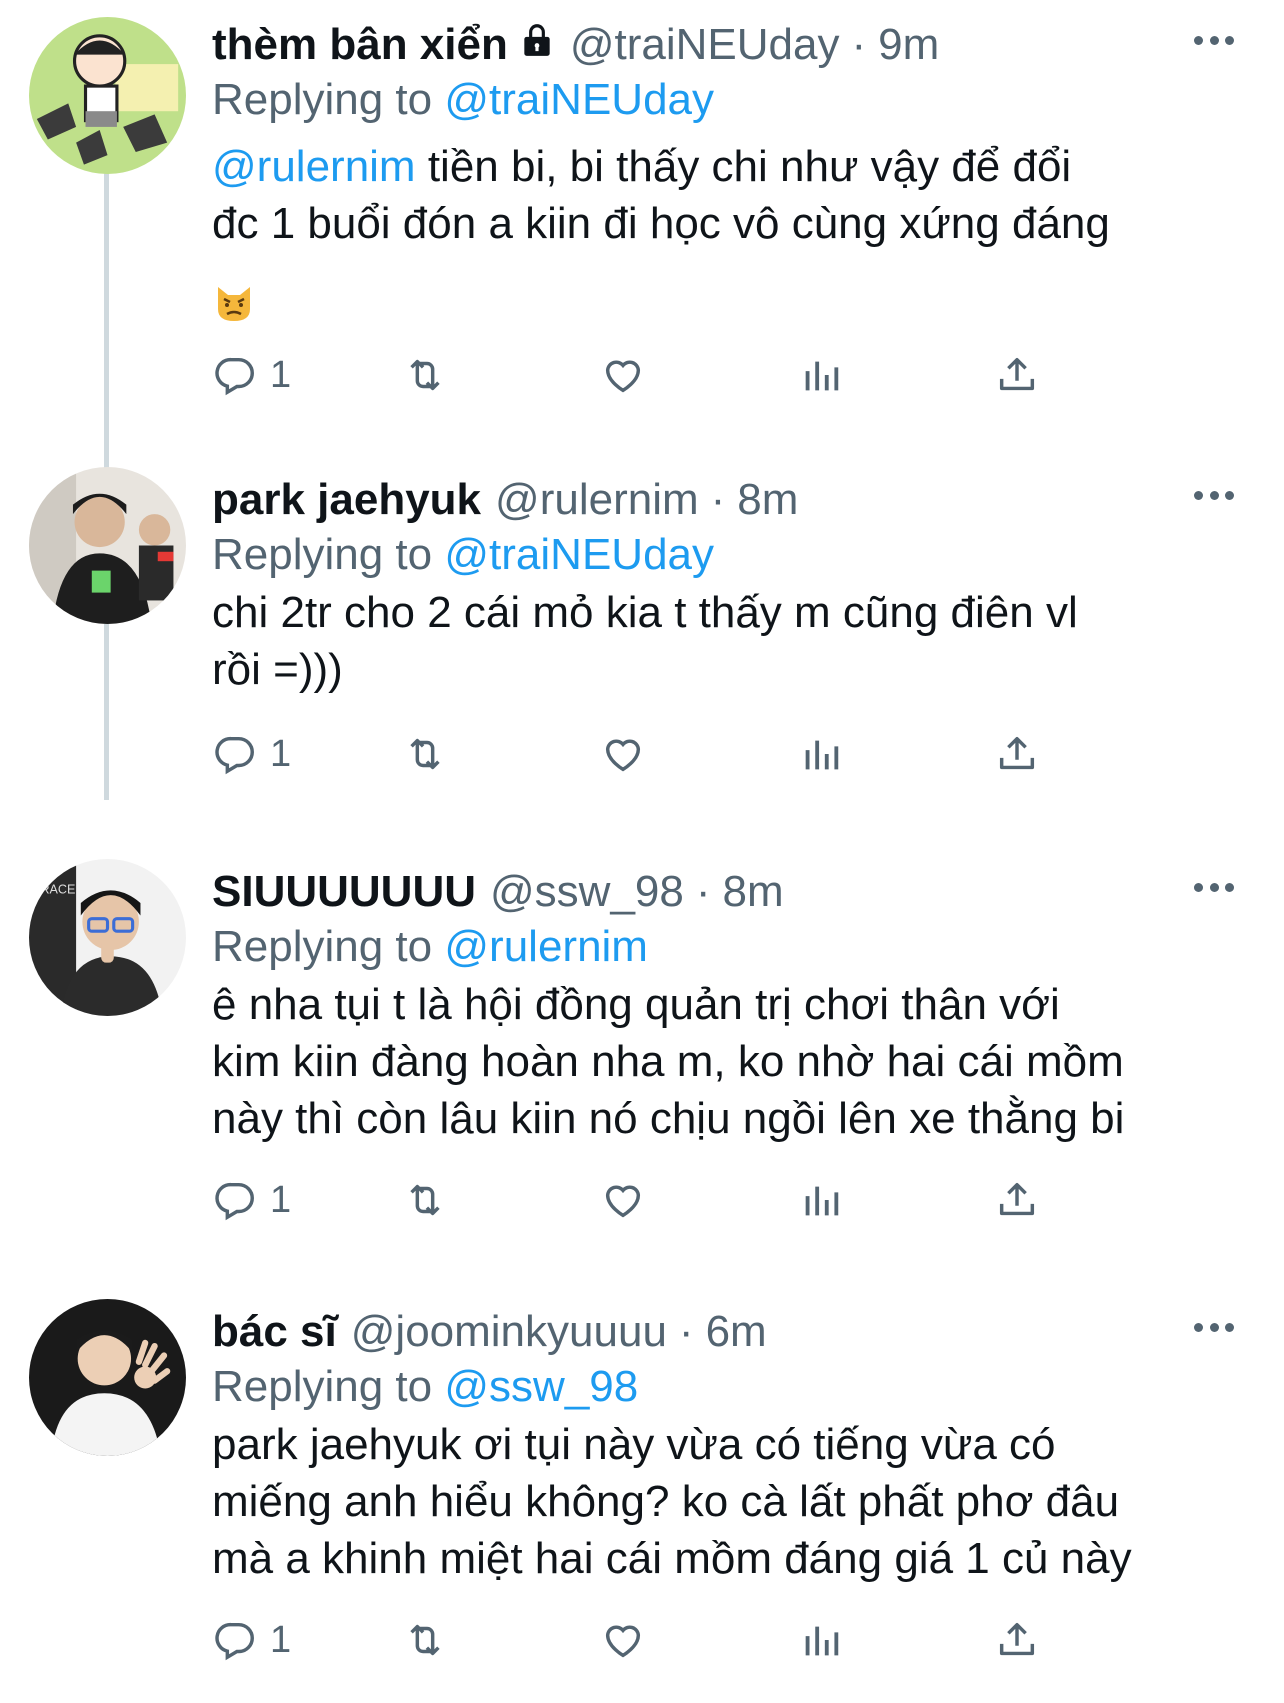 The image size is (1284, 1703). I want to click on replying-to-mention: @rulernim, so click(546, 946).